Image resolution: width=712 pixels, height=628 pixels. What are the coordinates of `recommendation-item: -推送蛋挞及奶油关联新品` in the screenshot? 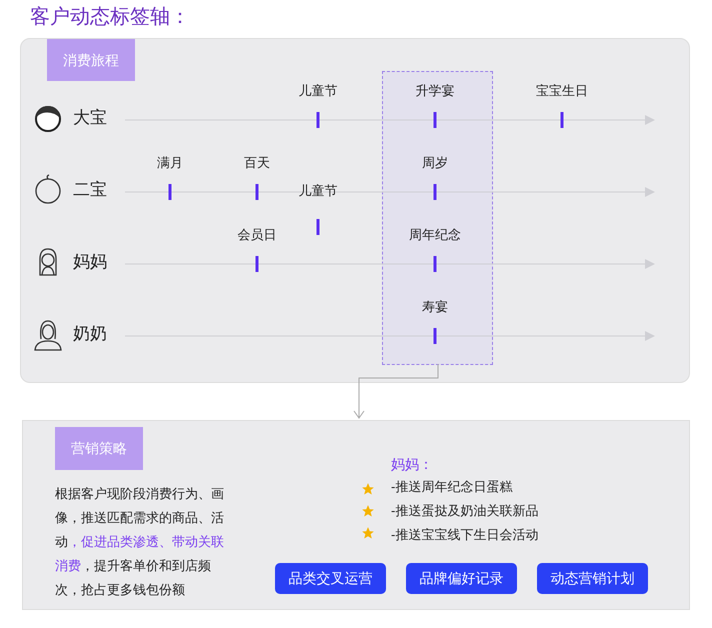 It's located at (464, 511).